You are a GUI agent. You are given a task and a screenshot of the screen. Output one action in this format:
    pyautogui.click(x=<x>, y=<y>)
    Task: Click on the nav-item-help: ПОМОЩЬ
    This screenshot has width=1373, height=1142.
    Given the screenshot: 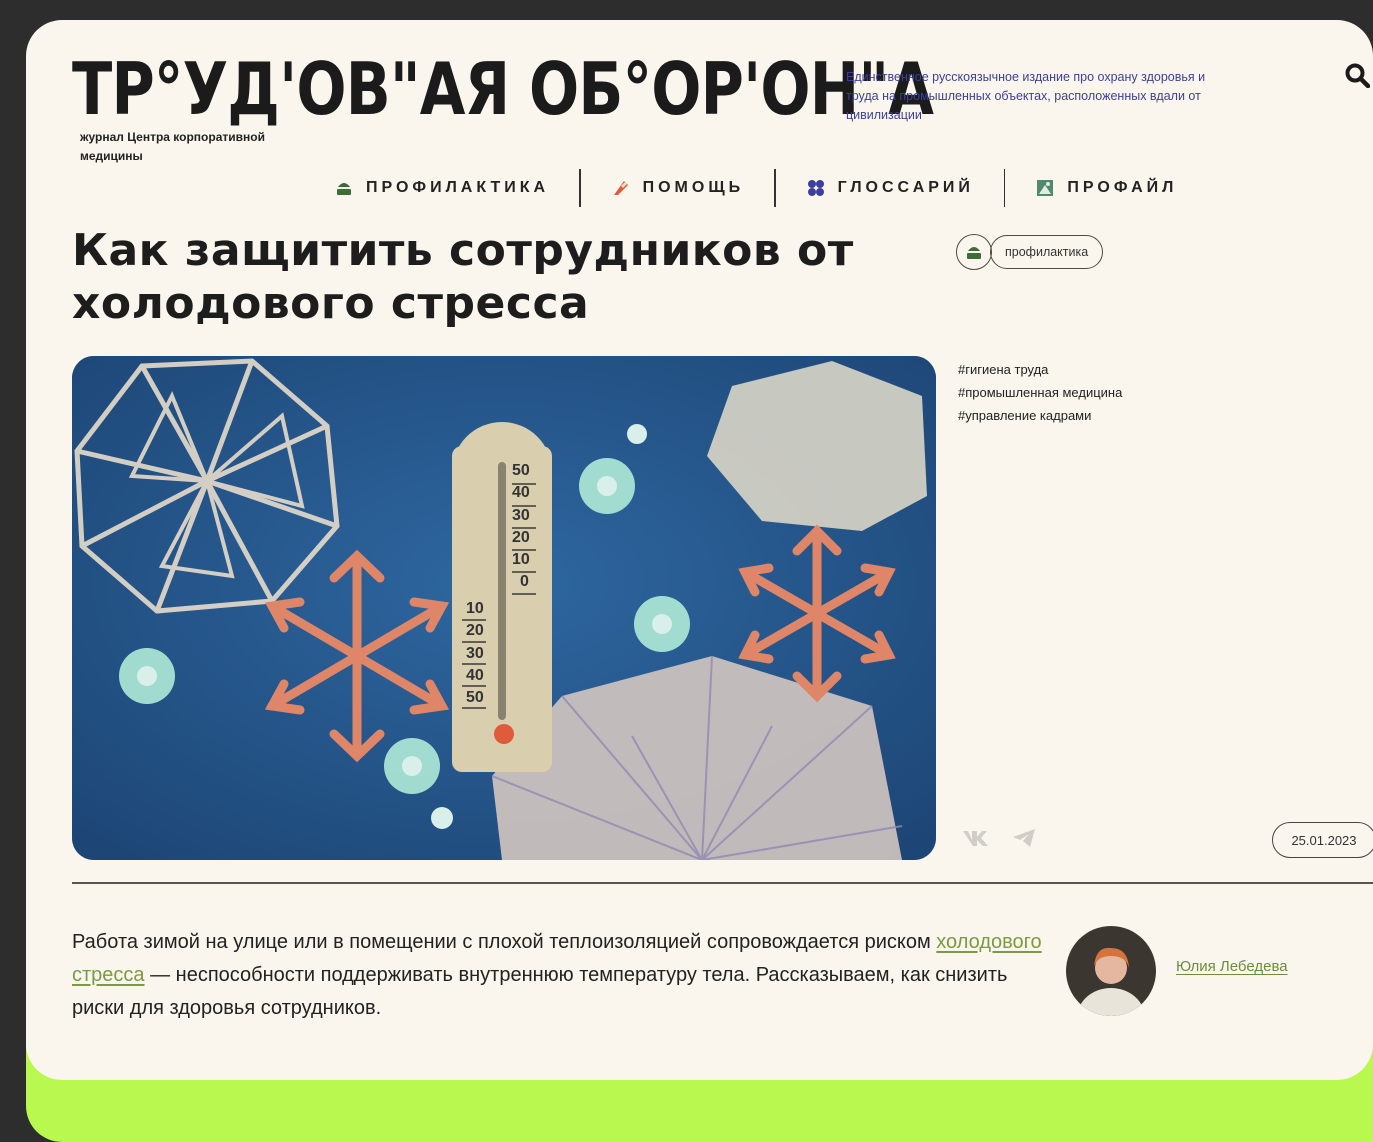 What is the action you would take?
    pyautogui.click(x=678, y=188)
    